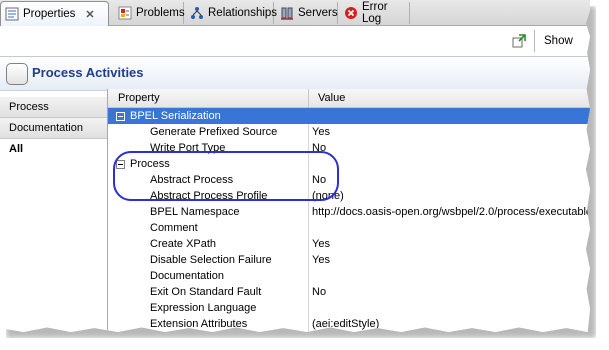  I want to click on properties-icon, so click(12, 14).